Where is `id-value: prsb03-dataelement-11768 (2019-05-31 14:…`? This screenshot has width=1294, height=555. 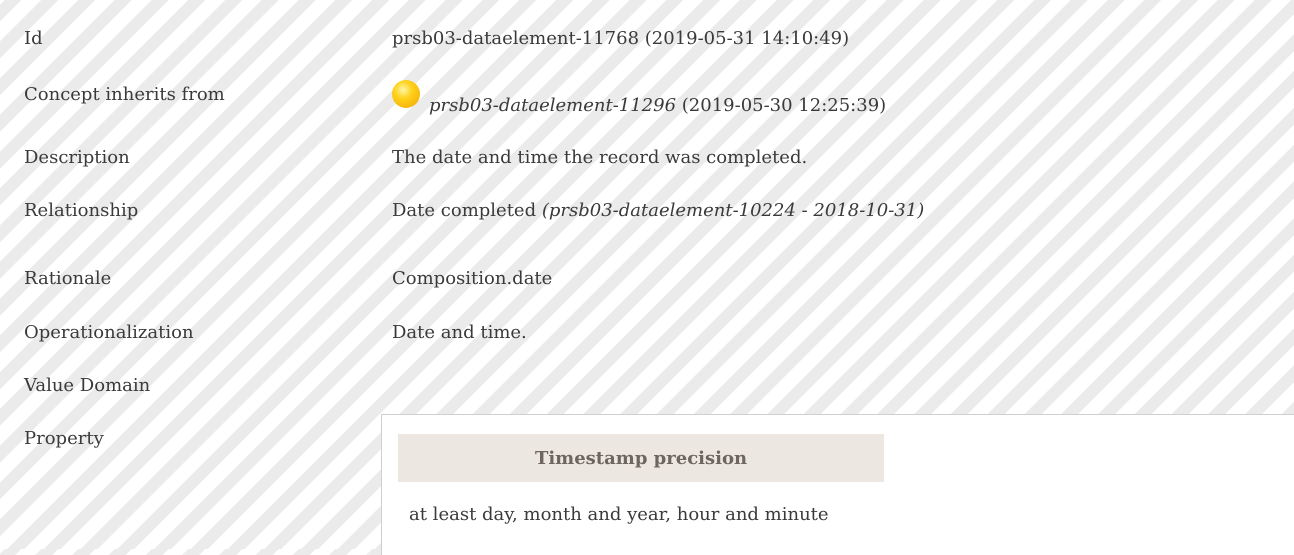
id-value: prsb03-dataelement-11768 (2019-05-31 14:… is located at coordinates (621, 38).